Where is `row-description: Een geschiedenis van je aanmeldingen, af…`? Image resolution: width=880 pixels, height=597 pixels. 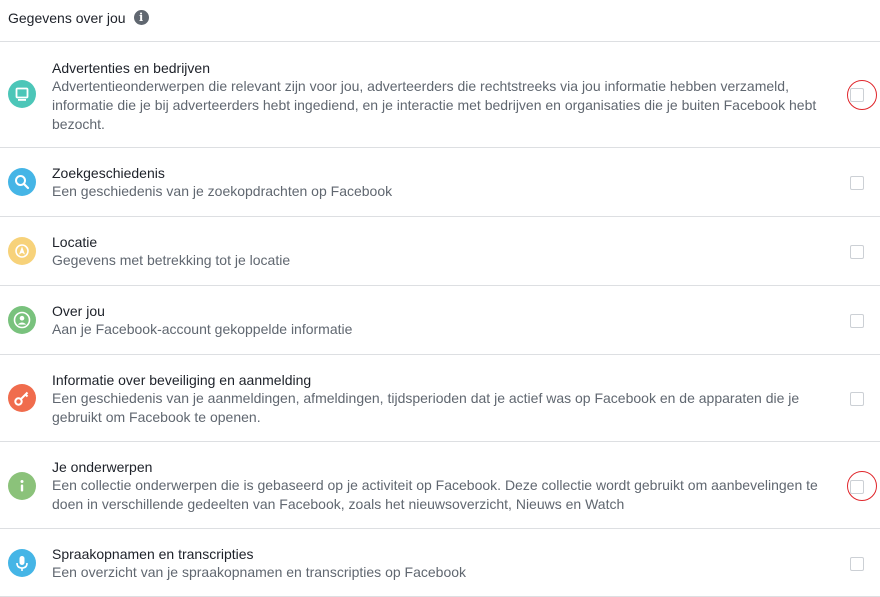
row-description: Een geschiedenis van je aanmeldingen, af… is located at coordinates (426, 407).